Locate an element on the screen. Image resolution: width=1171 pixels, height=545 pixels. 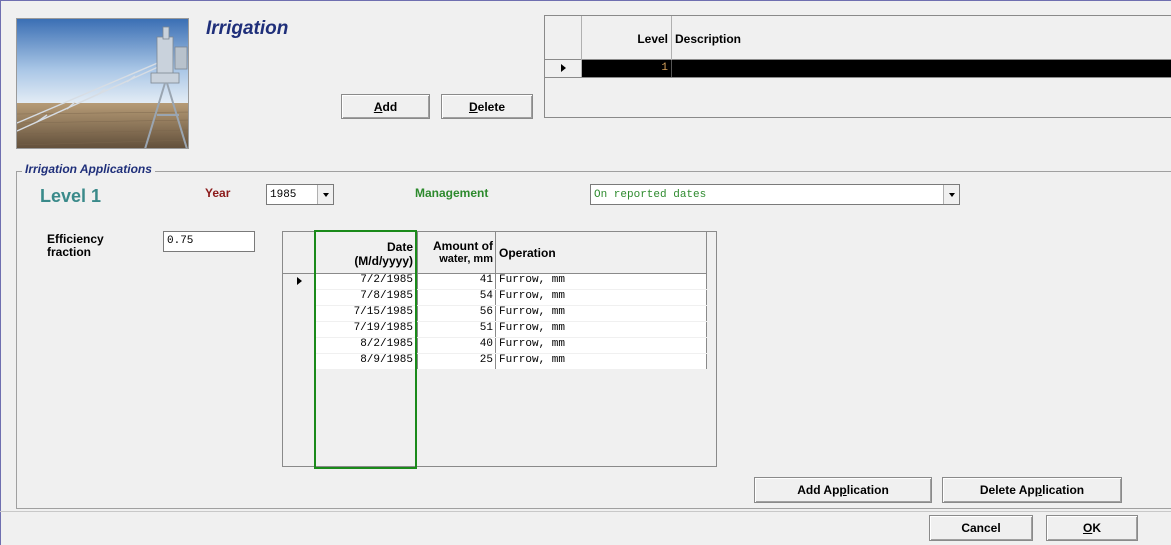
level-grid: Level Description 1 is located at coordinates (857, 66).